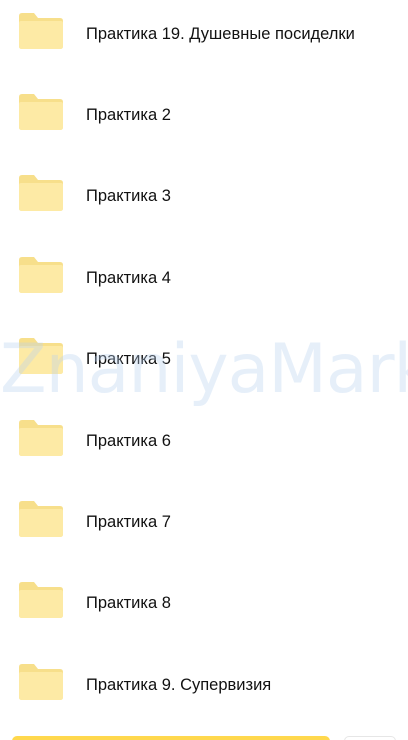 The width and height of the screenshot is (408, 740). What do you see at coordinates (128, 603) in the screenshot?
I see `folder-name: Практика 8` at bounding box center [128, 603].